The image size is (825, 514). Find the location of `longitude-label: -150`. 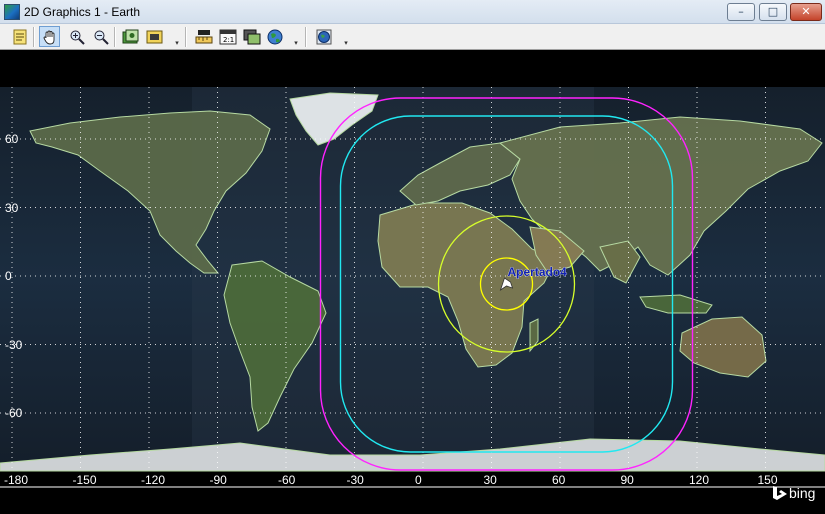

longitude-label: -150 is located at coordinates (84, 480).